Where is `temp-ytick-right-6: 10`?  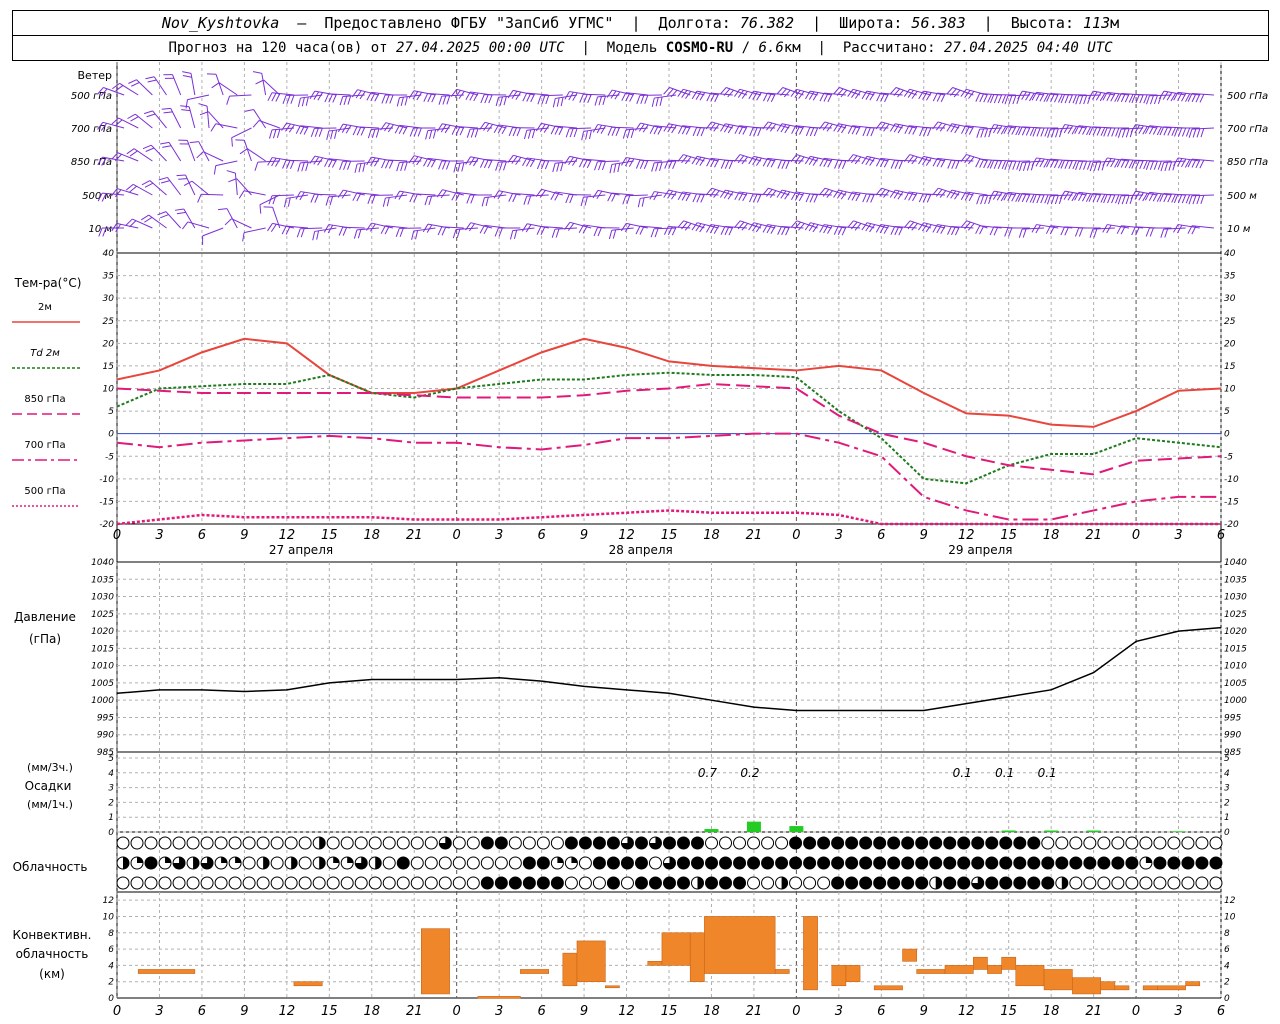 temp-ytick-right-6: 10 is located at coordinates (1230, 390).